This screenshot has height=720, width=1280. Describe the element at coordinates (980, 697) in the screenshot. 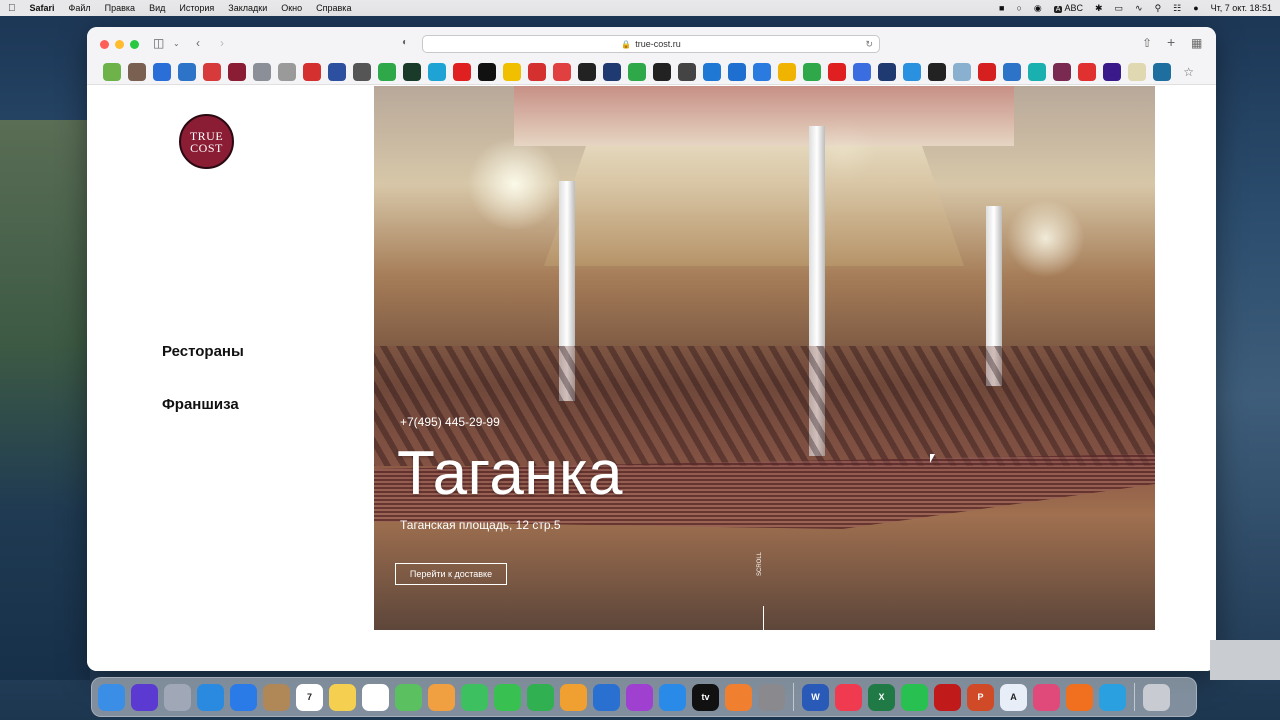

I see `powerpoint-icon: P` at that location.